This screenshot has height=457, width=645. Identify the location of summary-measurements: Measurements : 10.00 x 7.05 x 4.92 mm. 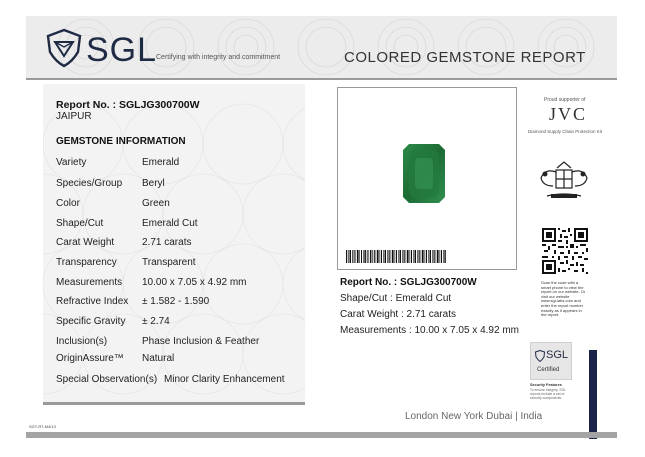
(429, 330).